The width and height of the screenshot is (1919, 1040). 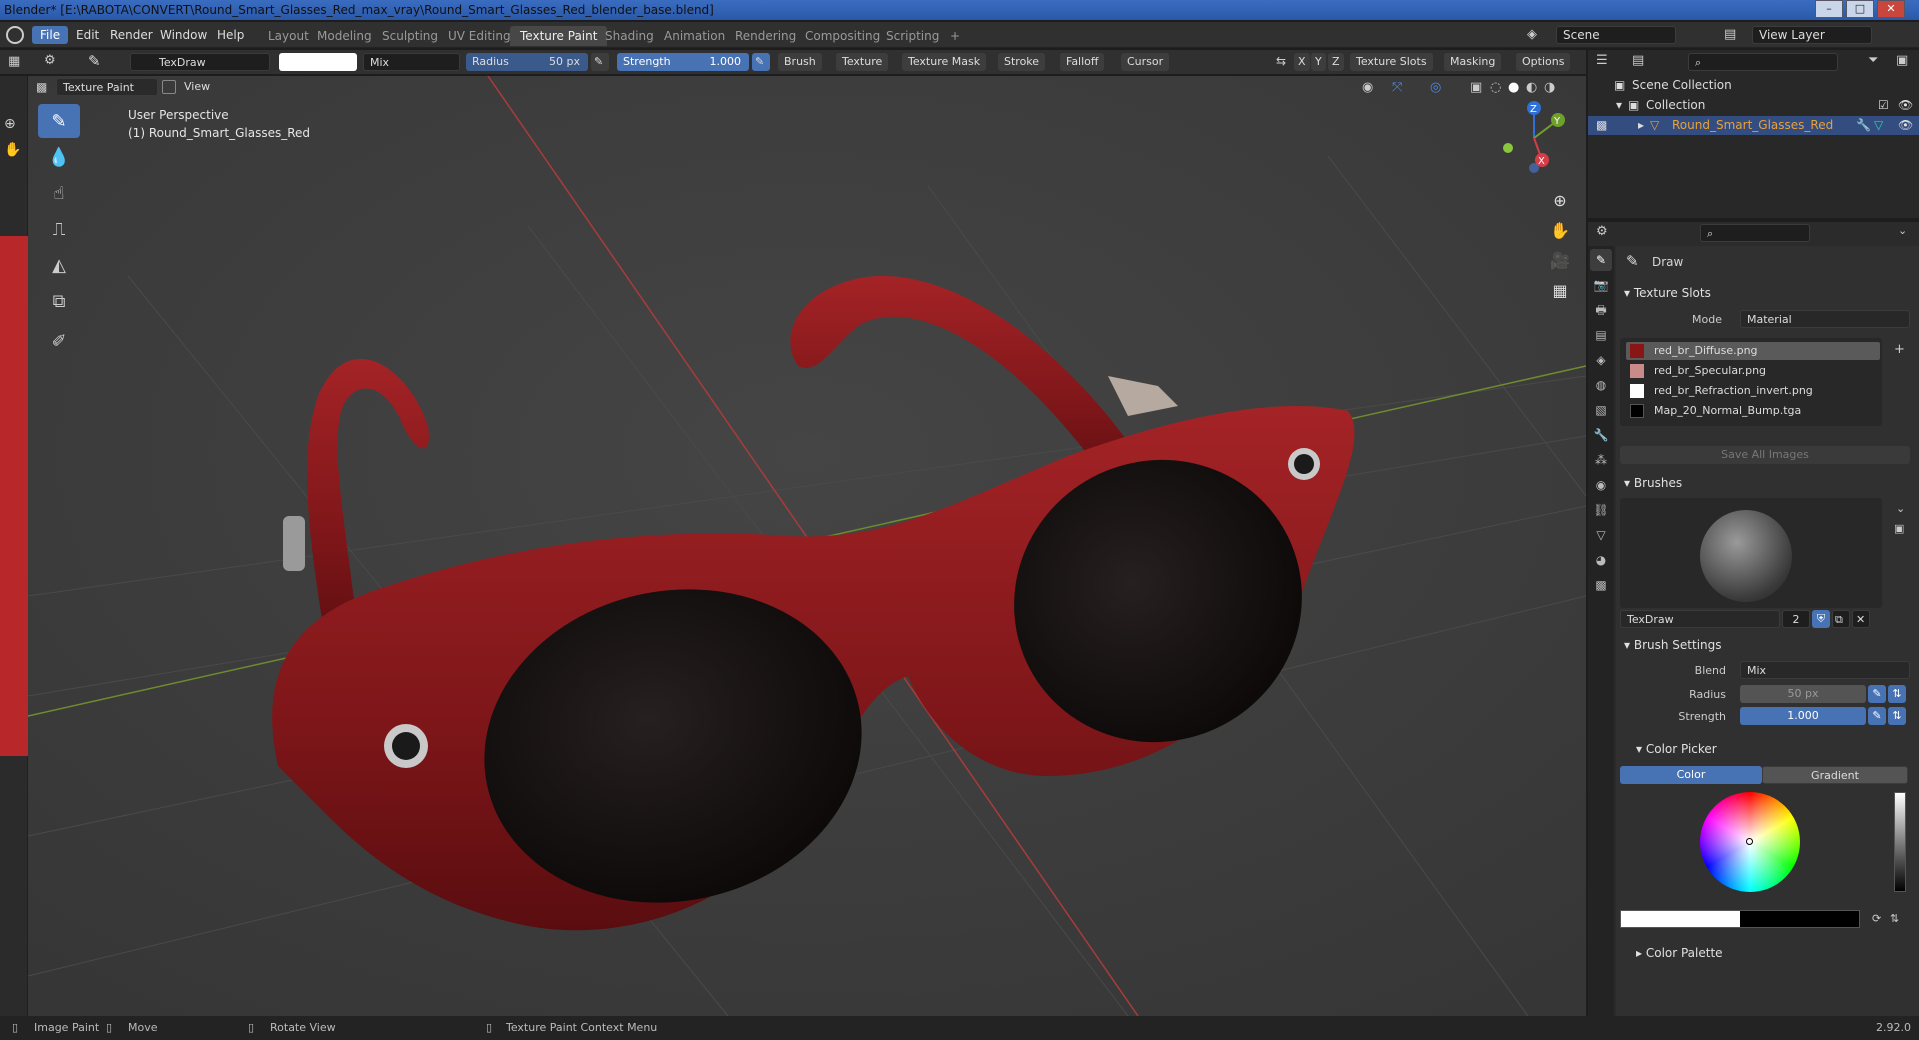 What do you see at coordinates (1534, 138) in the screenshot?
I see `navigation-gizmo: Z Y X` at bounding box center [1534, 138].